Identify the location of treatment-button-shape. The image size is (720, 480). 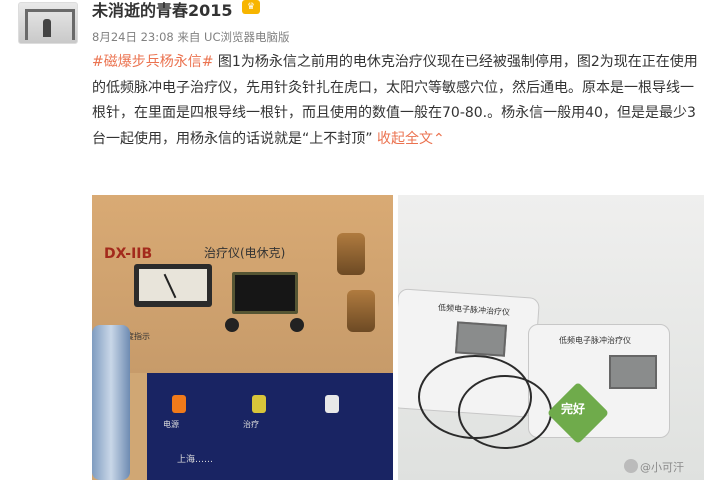
(259, 404).